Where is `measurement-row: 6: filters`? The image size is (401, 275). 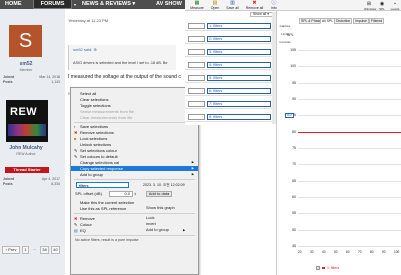 measurement-row: 6: filters is located at coordinates (230, 91).